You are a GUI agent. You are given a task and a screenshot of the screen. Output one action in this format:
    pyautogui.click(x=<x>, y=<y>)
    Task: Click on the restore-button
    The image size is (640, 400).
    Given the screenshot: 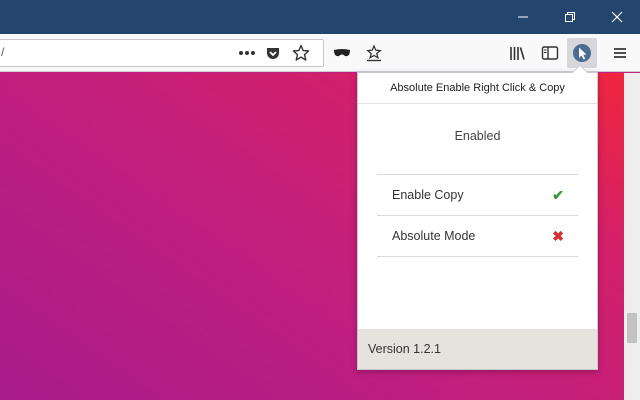 What is the action you would take?
    pyautogui.click(x=570, y=17)
    